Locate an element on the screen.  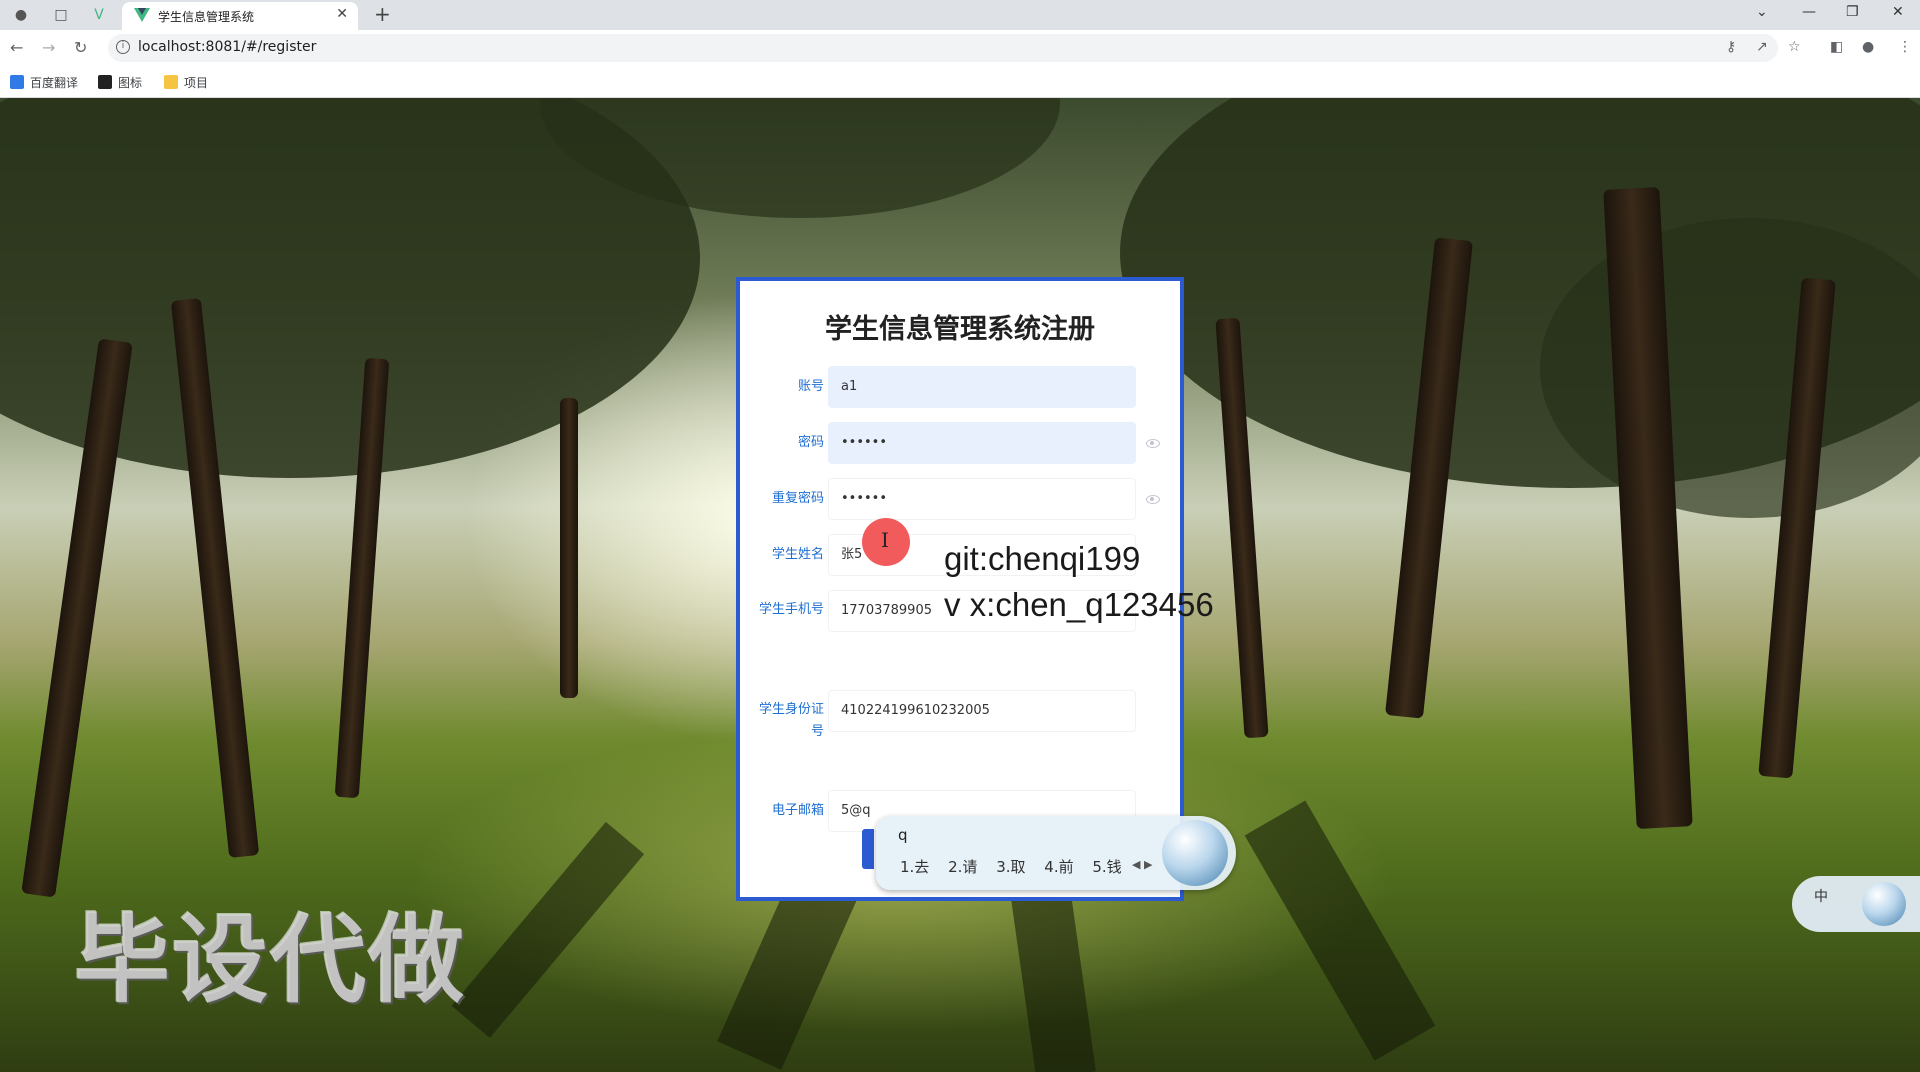
password-label: 密码 is located at coordinates (810, 442).